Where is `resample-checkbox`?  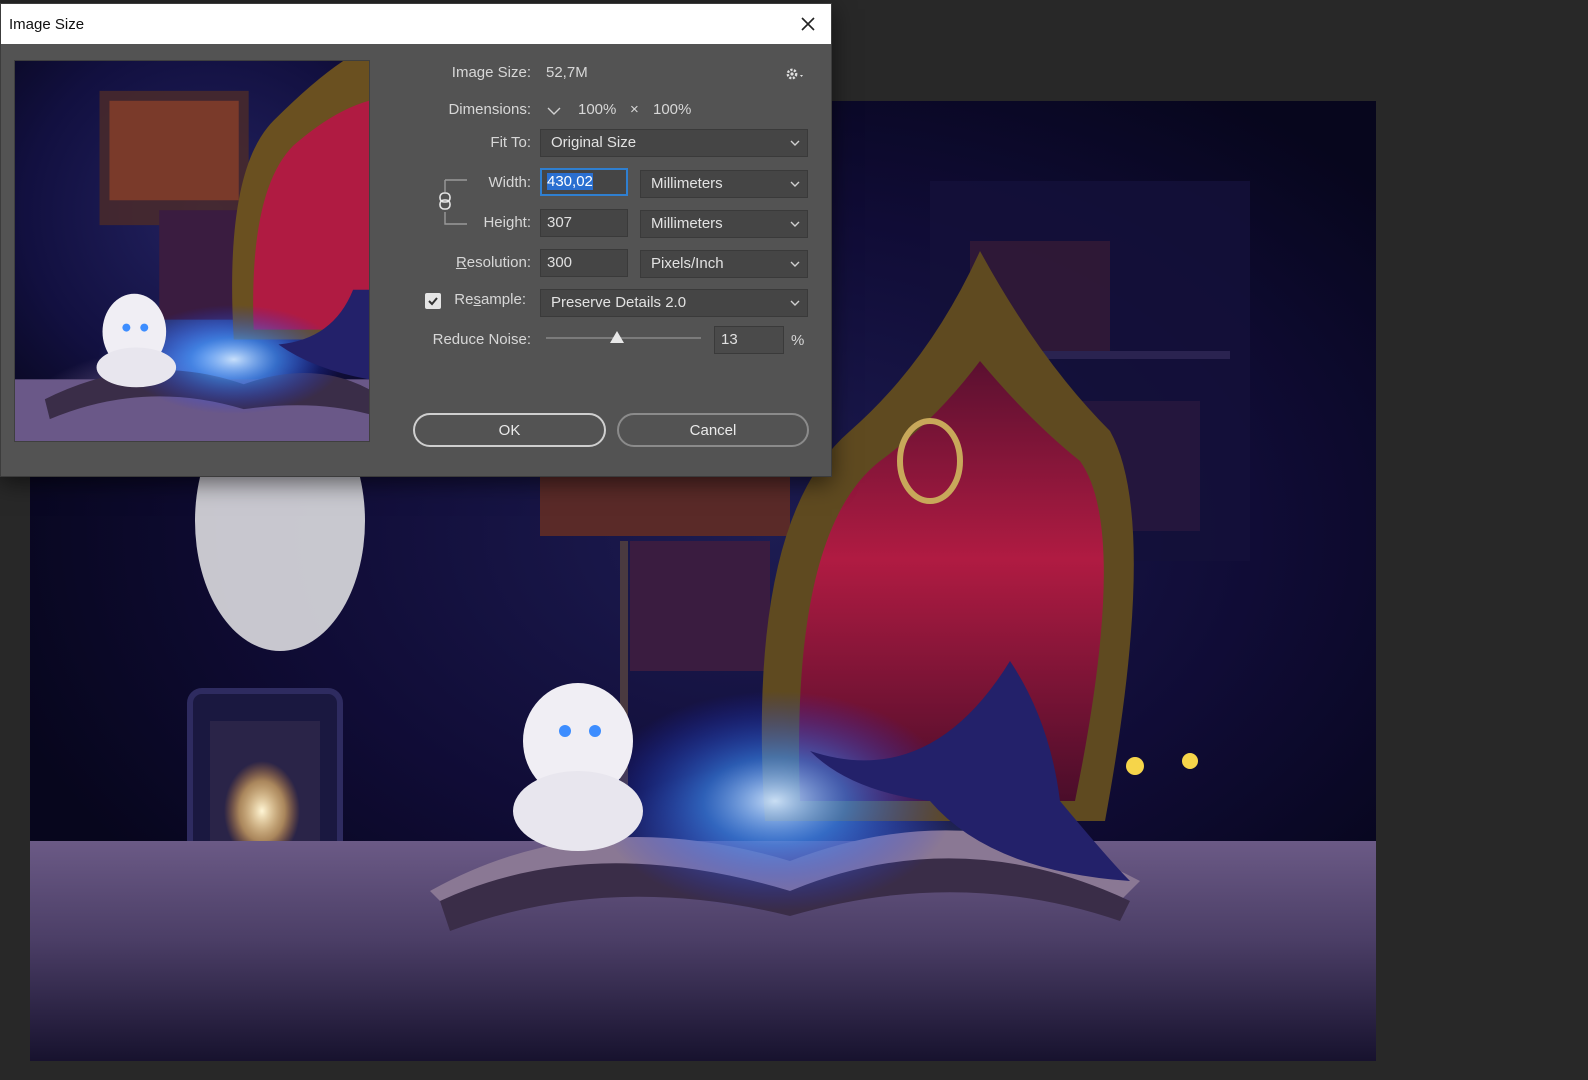
resample-checkbox is located at coordinates (433, 301).